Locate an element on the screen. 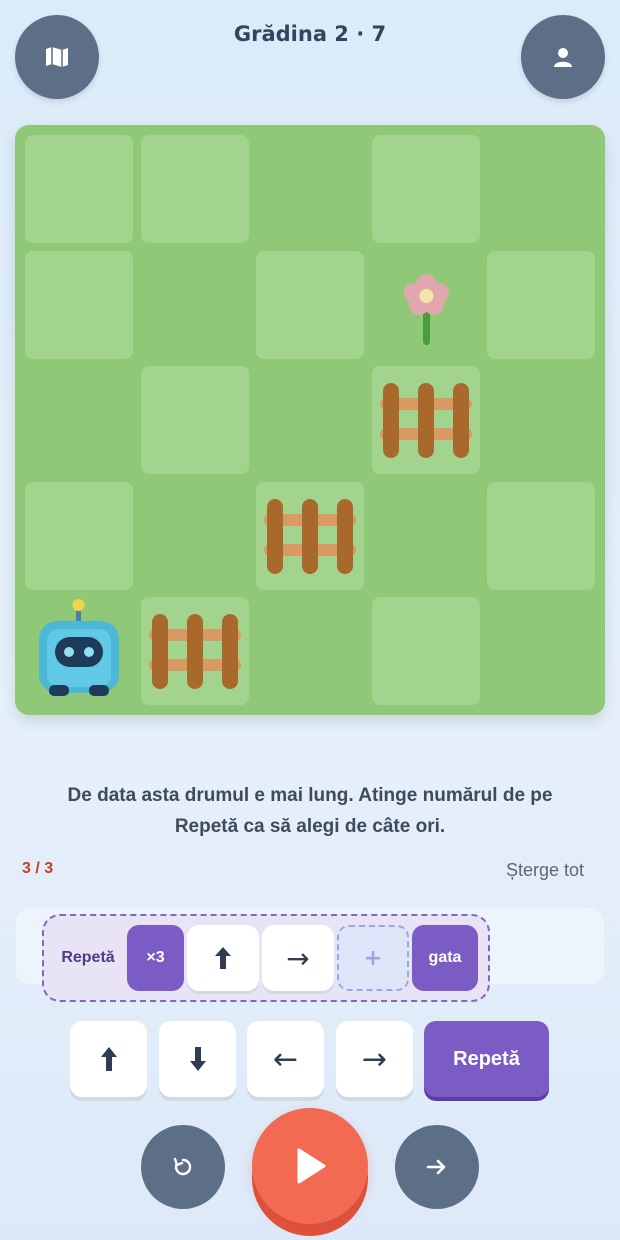 The height and width of the screenshot is (1240, 620). user-icon is located at coordinates (563, 57).